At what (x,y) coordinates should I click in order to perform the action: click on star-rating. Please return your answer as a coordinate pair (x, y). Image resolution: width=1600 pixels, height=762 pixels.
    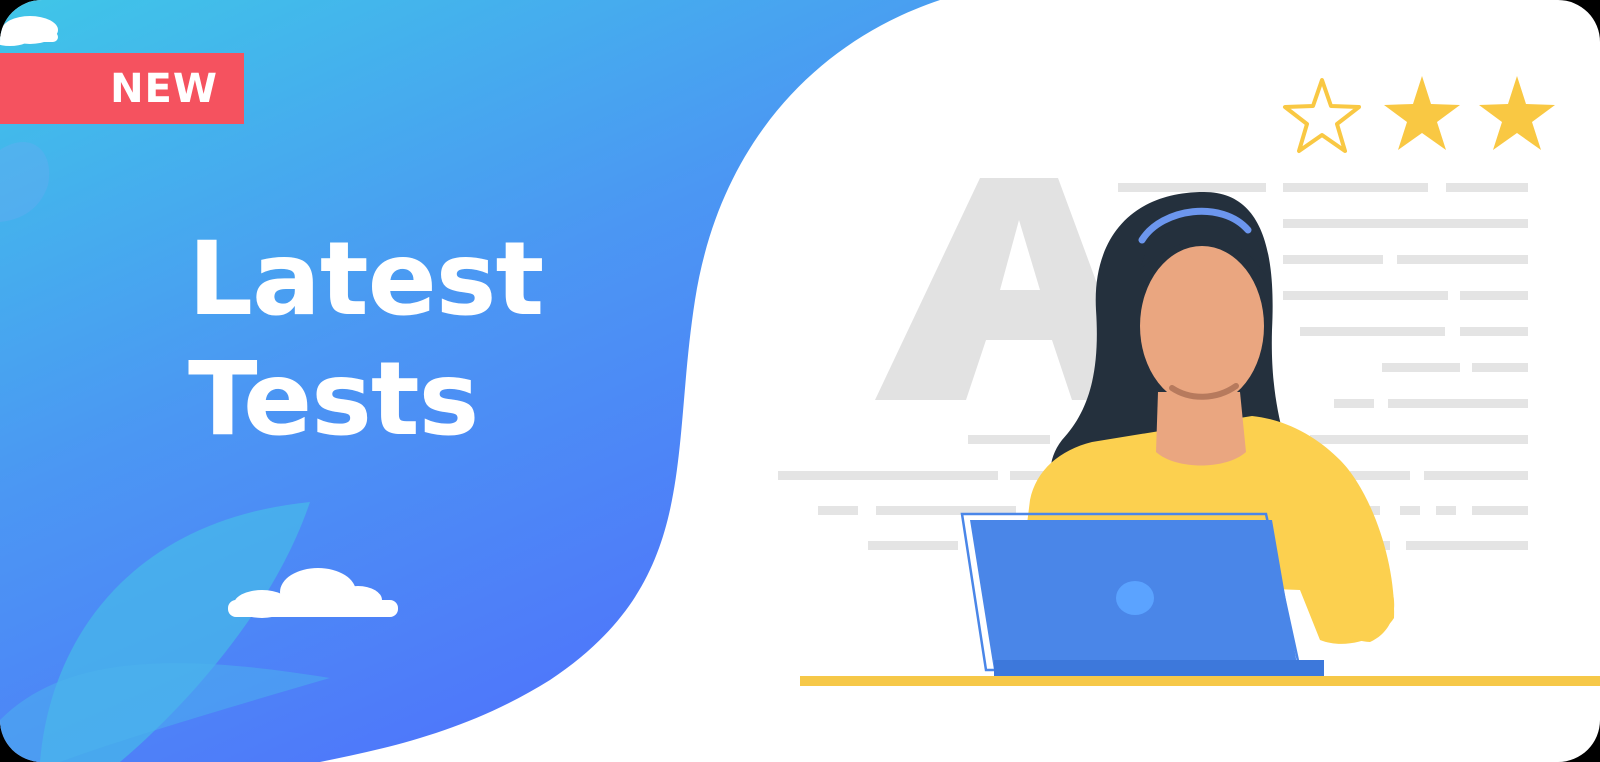
    Looking at the image, I should click on (1419, 114).